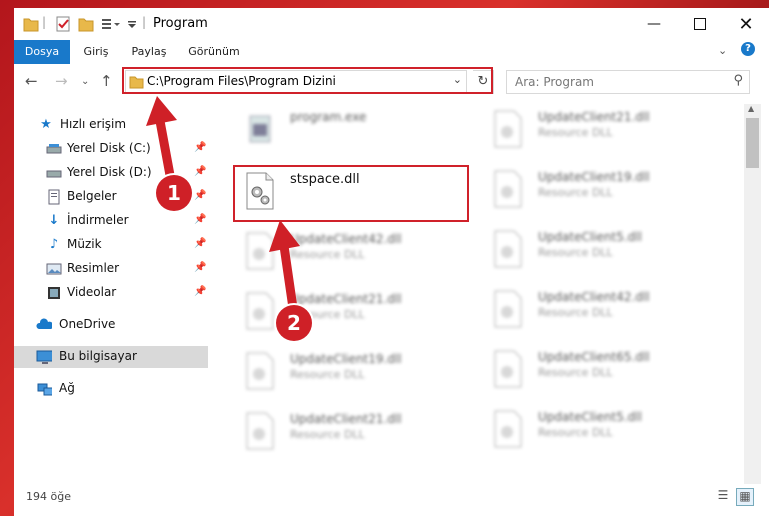  What do you see at coordinates (223, 204) in the screenshot?
I see `annotation-arrows` at bounding box center [223, 204].